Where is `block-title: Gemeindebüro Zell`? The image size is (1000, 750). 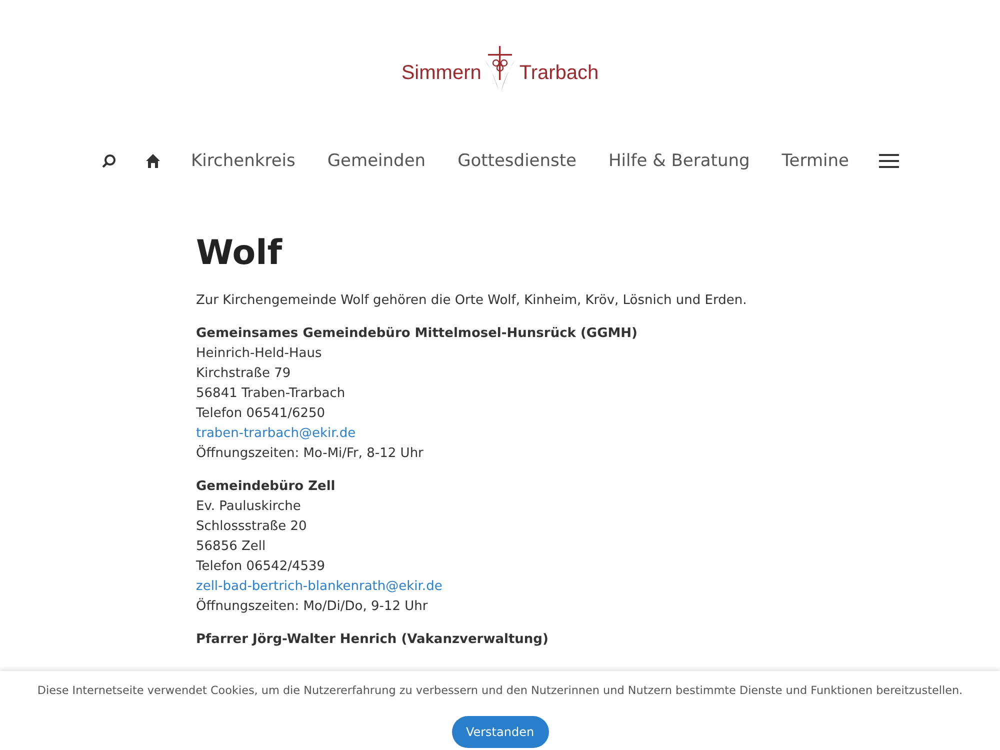
block-title: Gemeindebüro Zell is located at coordinates (266, 487).